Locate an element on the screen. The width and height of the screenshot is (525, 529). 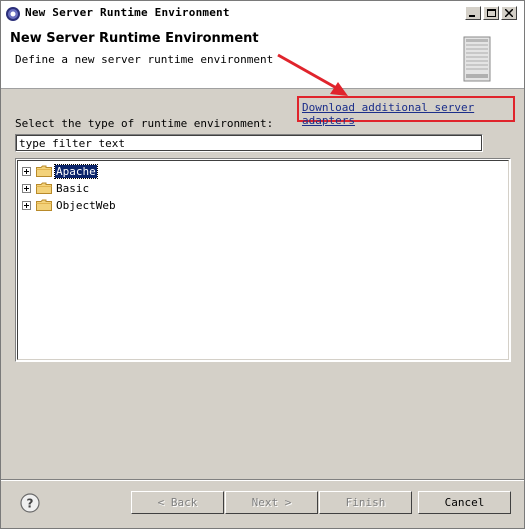
maximize-button is located at coordinates (491, 13).